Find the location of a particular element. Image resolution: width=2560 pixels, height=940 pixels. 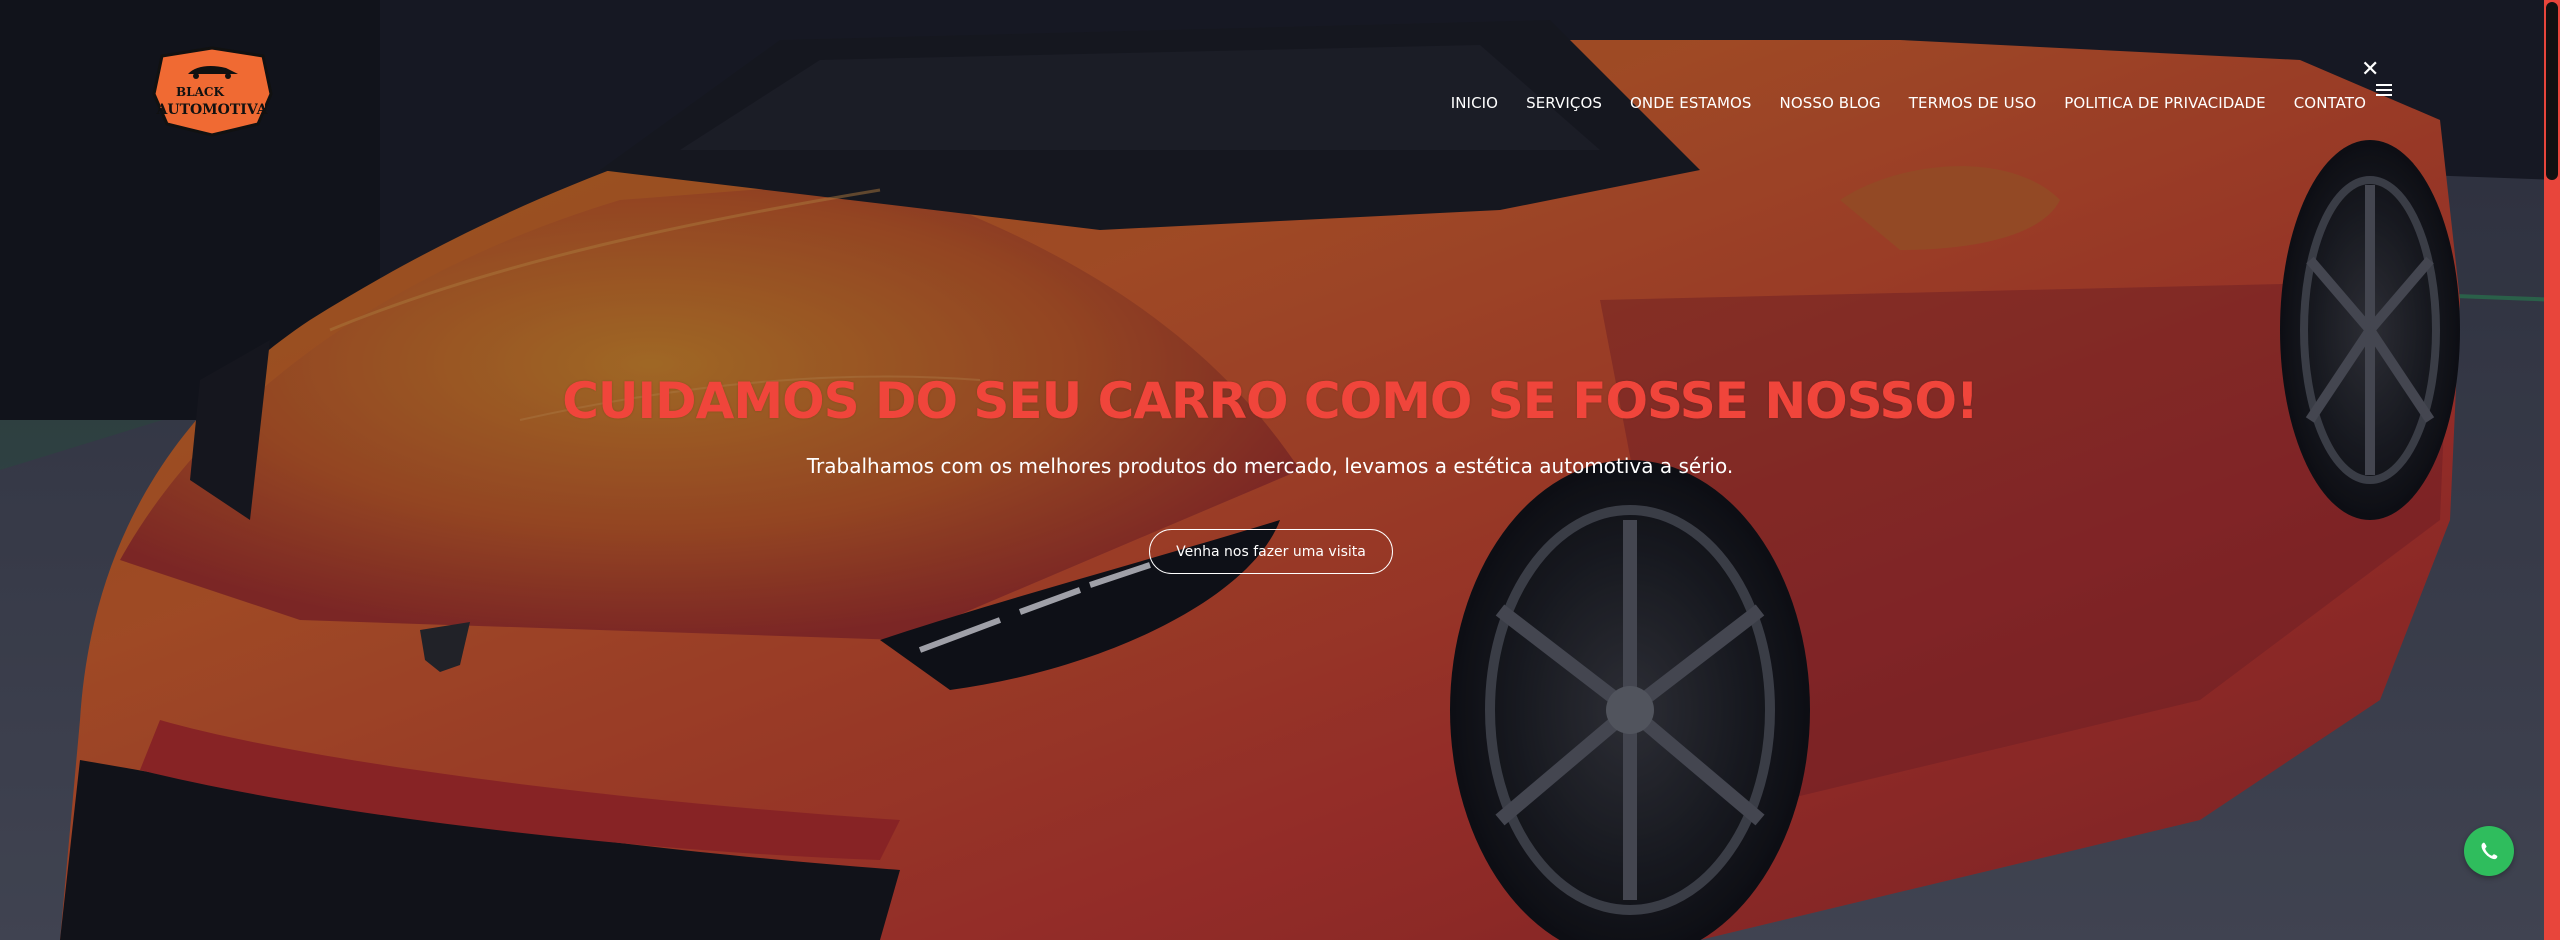

logo-text-line1: BLACK is located at coordinates (200, 92).